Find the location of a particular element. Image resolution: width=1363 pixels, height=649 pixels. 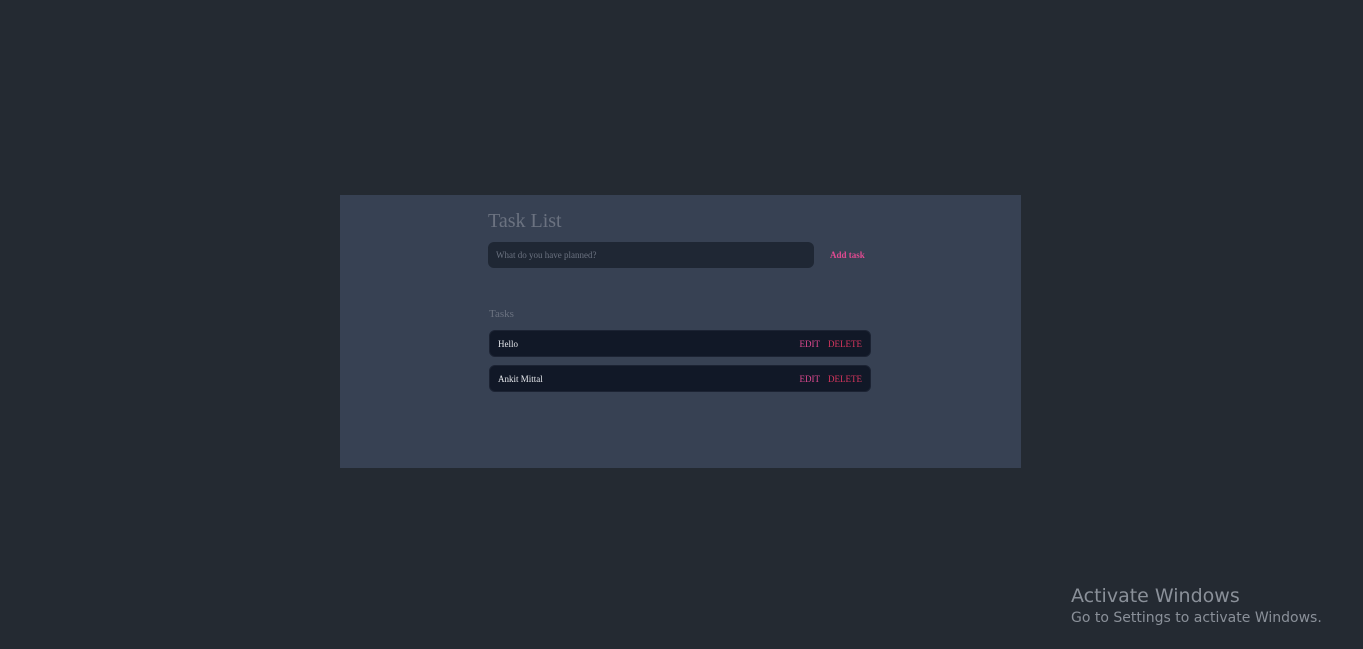

tasks-section-title: Tasks is located at coordinates (501, 314).